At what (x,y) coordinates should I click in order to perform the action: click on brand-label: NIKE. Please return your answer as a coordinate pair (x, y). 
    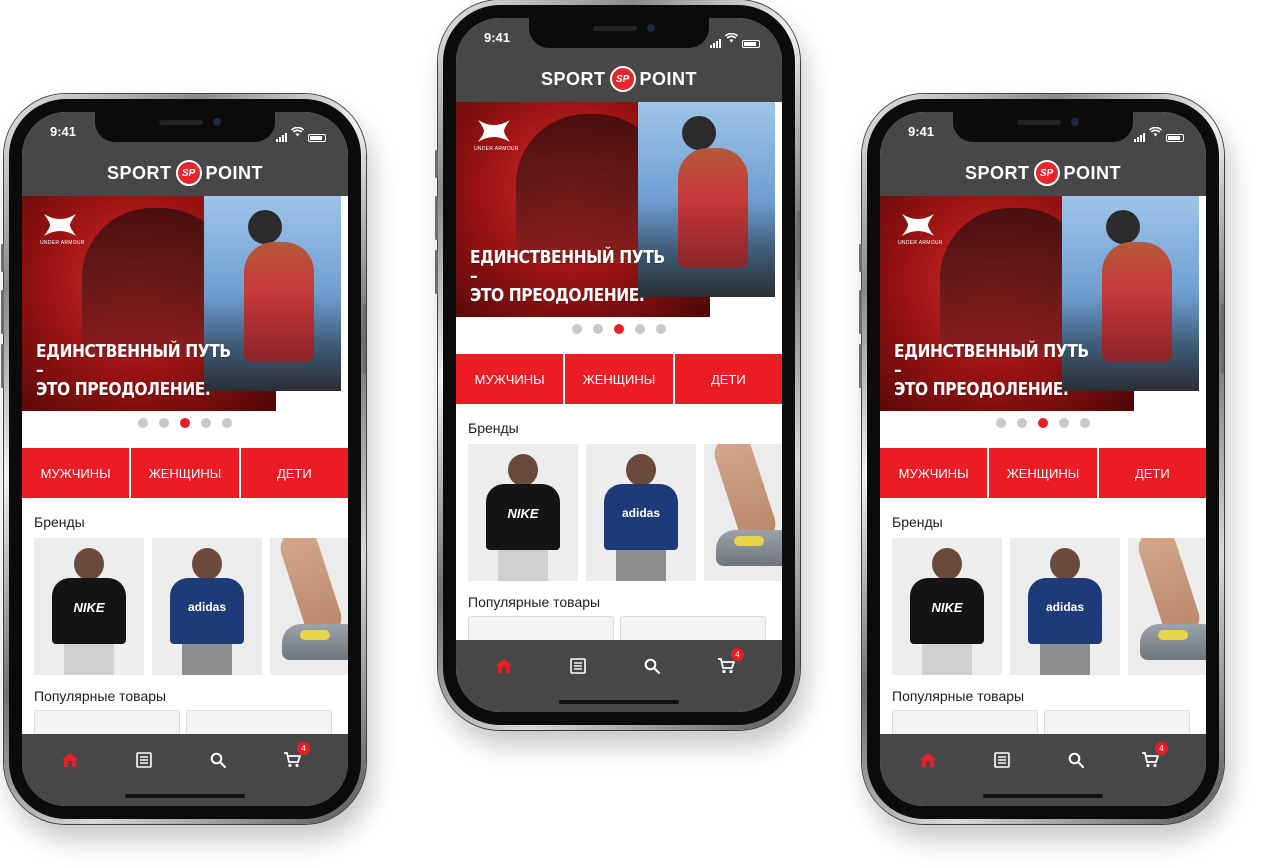
    Looking at the image, I should click on (523, 513).